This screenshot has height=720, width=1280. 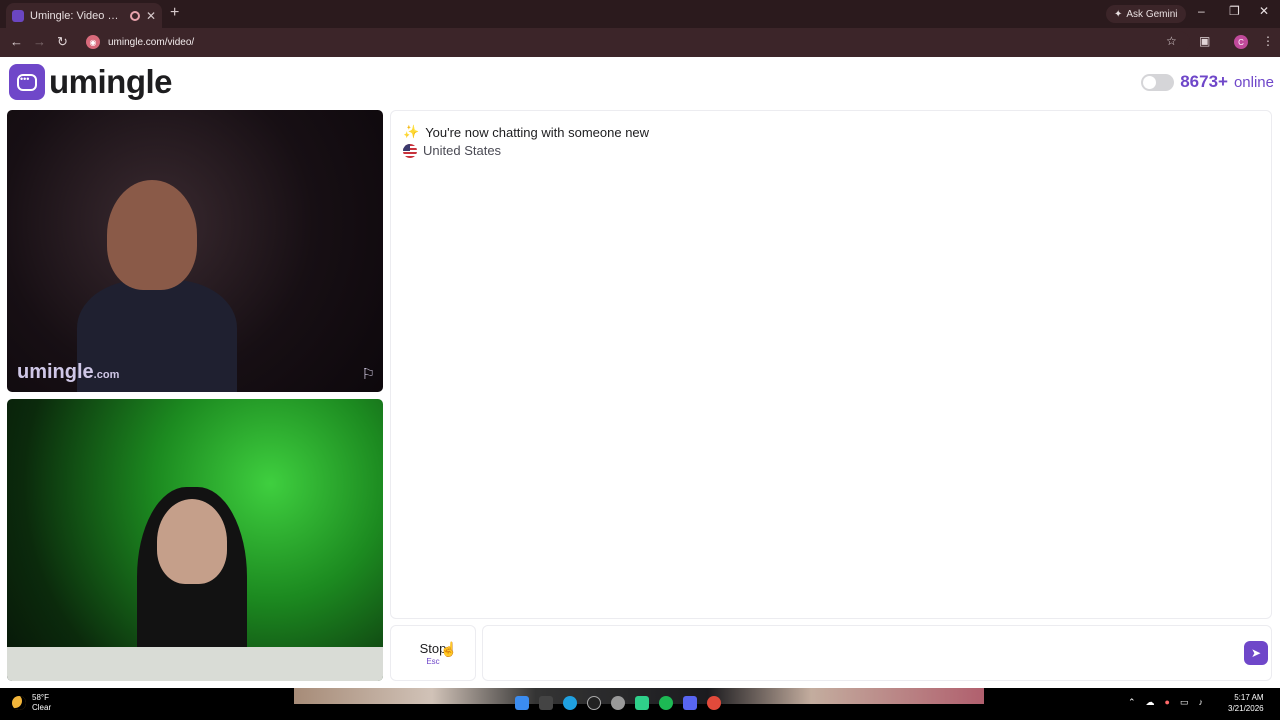 What do you see at coordinates (877, 653) in the screenshot?
I see `message-input` at bounding box center [877, 653].